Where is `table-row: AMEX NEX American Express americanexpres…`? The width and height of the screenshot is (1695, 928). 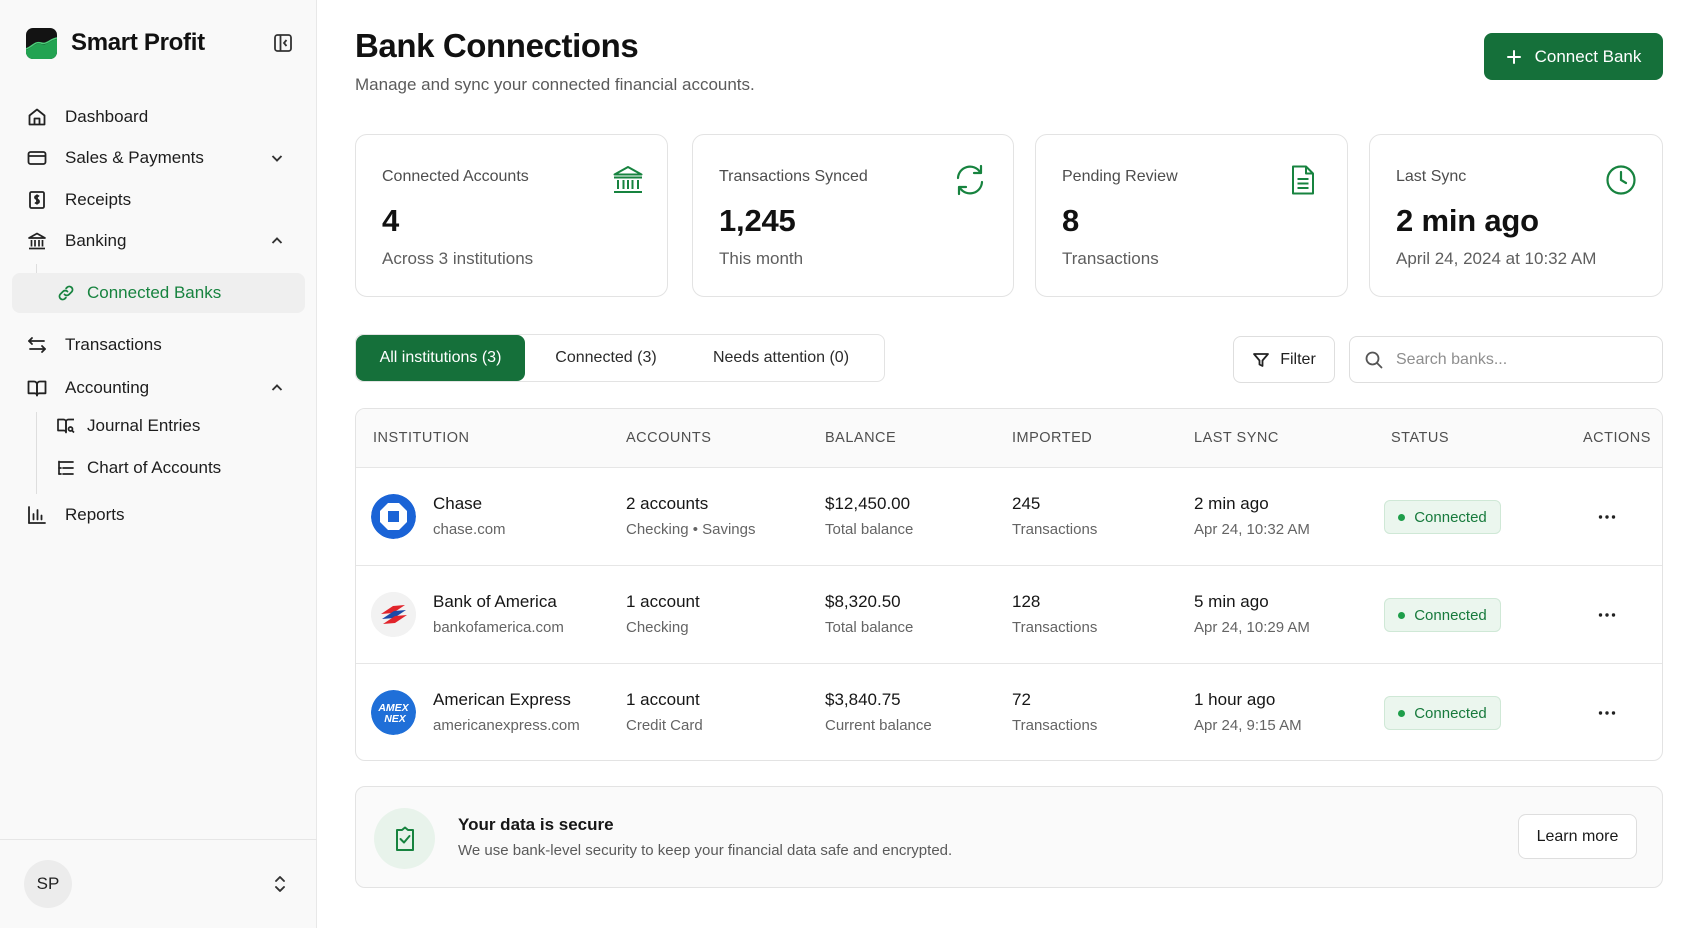
table-row: AMEX NEX American Express americanexpres… is located at coordinates (1009, 712).